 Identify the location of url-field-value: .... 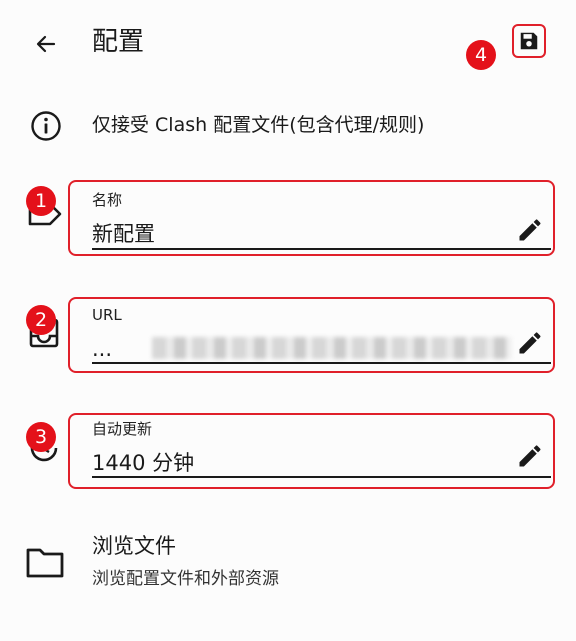
(102, 349).